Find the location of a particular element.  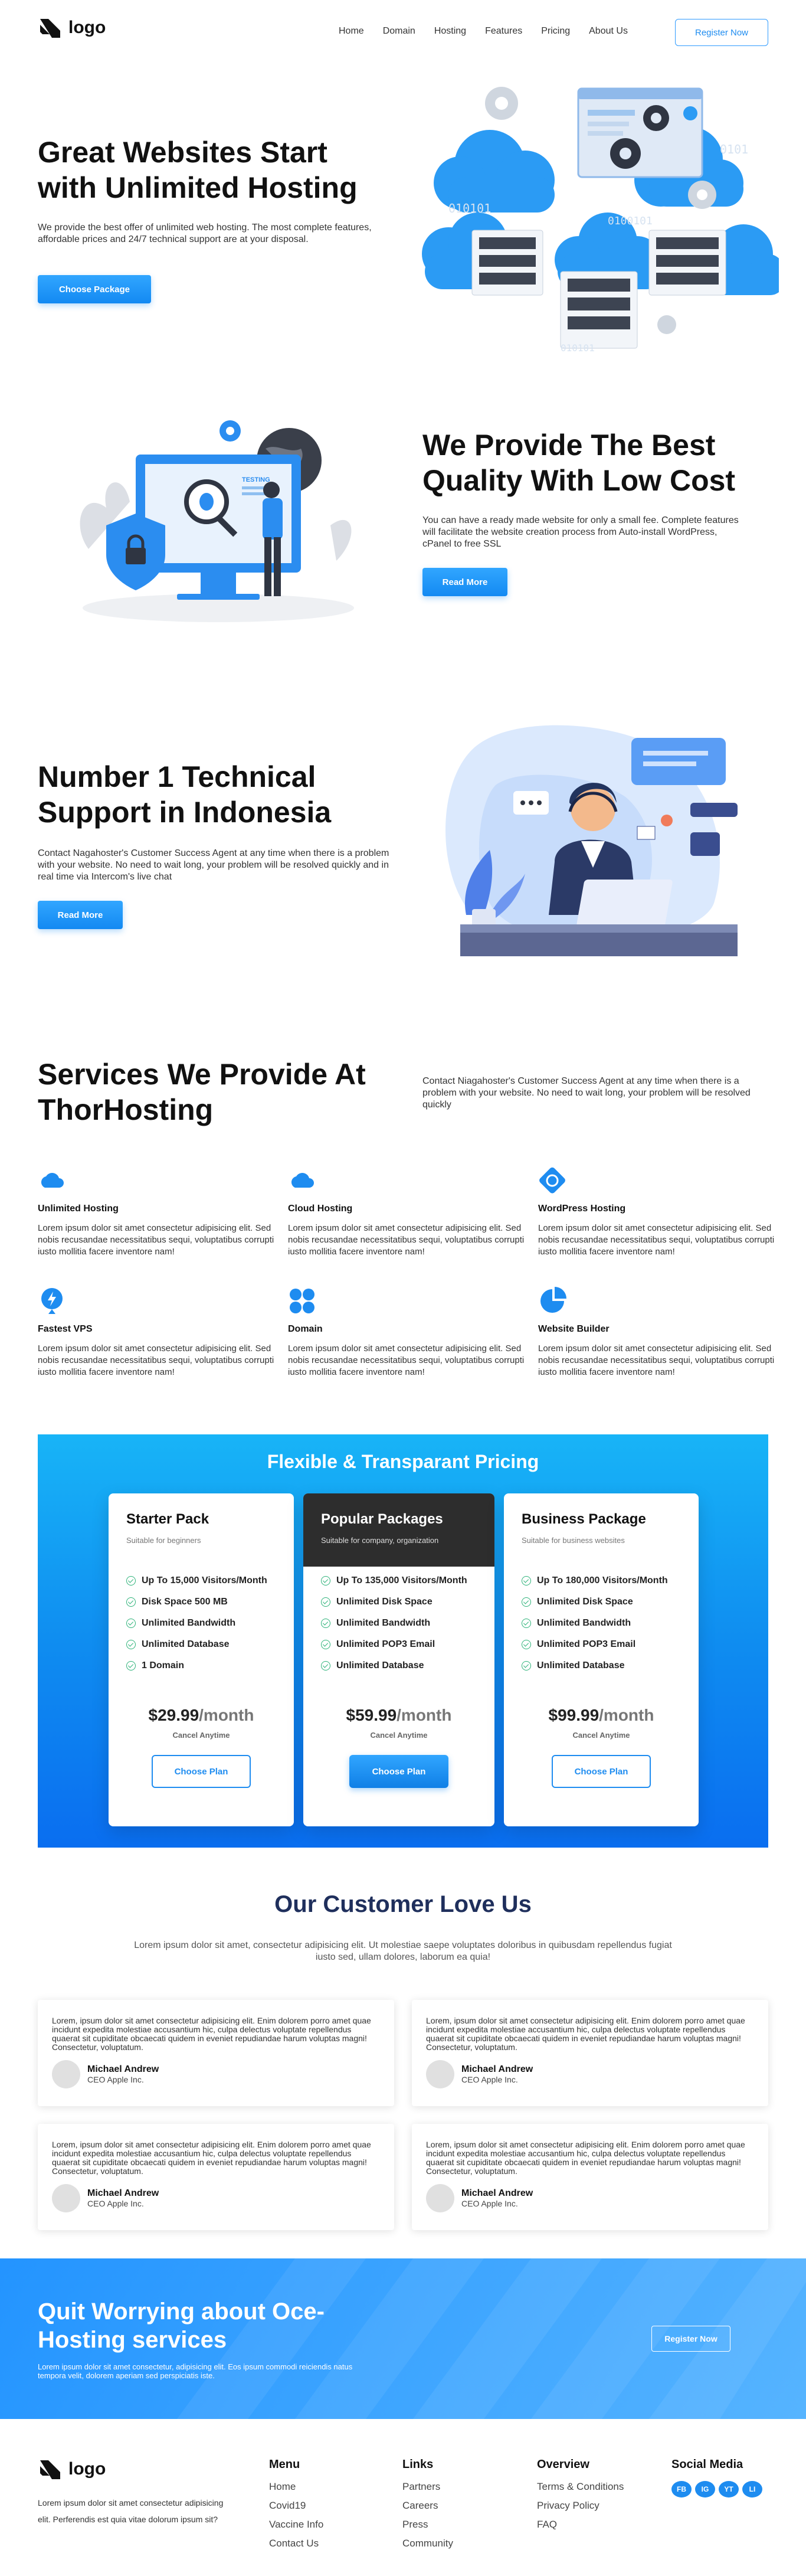

nav-features: Features is located at coordinates (503, 31).